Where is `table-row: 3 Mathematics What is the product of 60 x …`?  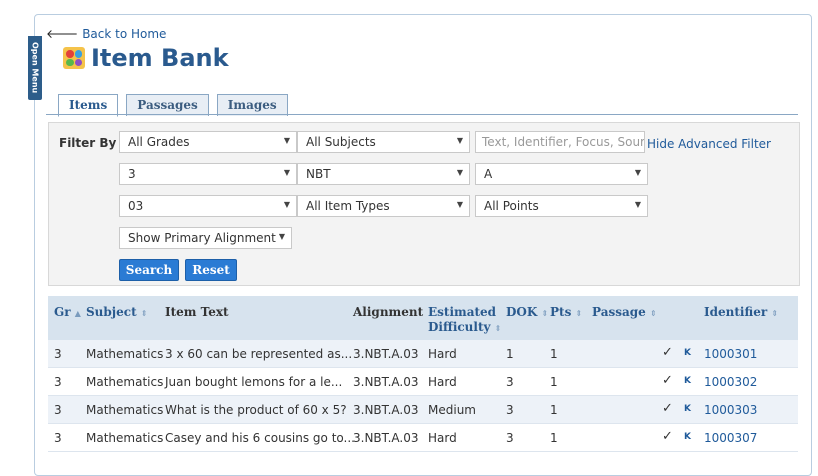
table-row: 3 Mathematics What is the product of 60 x … is located at coordinates (423, 410).